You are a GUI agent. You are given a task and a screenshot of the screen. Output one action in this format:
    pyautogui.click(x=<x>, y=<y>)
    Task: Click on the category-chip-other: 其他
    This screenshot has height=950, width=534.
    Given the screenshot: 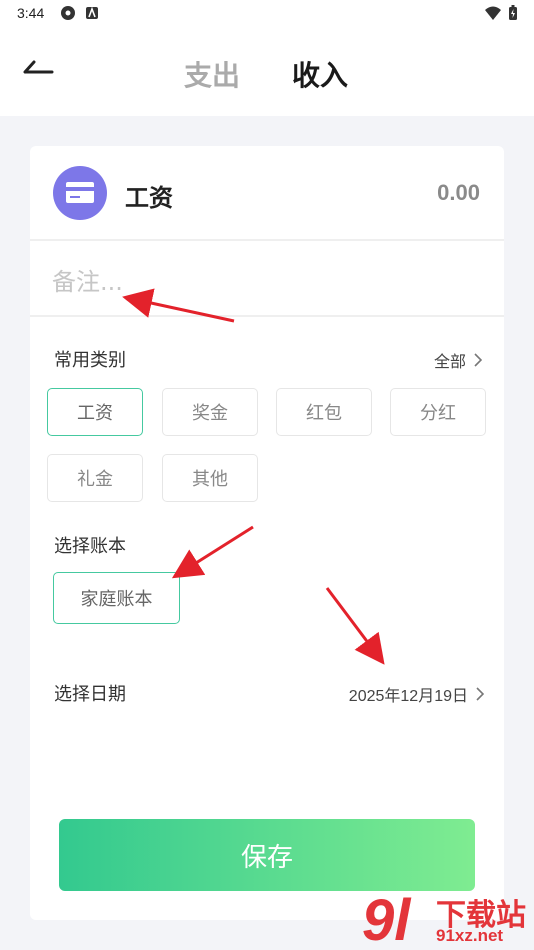 What is the action you would take?
    pyautogui.click(x=210, y=478)
    